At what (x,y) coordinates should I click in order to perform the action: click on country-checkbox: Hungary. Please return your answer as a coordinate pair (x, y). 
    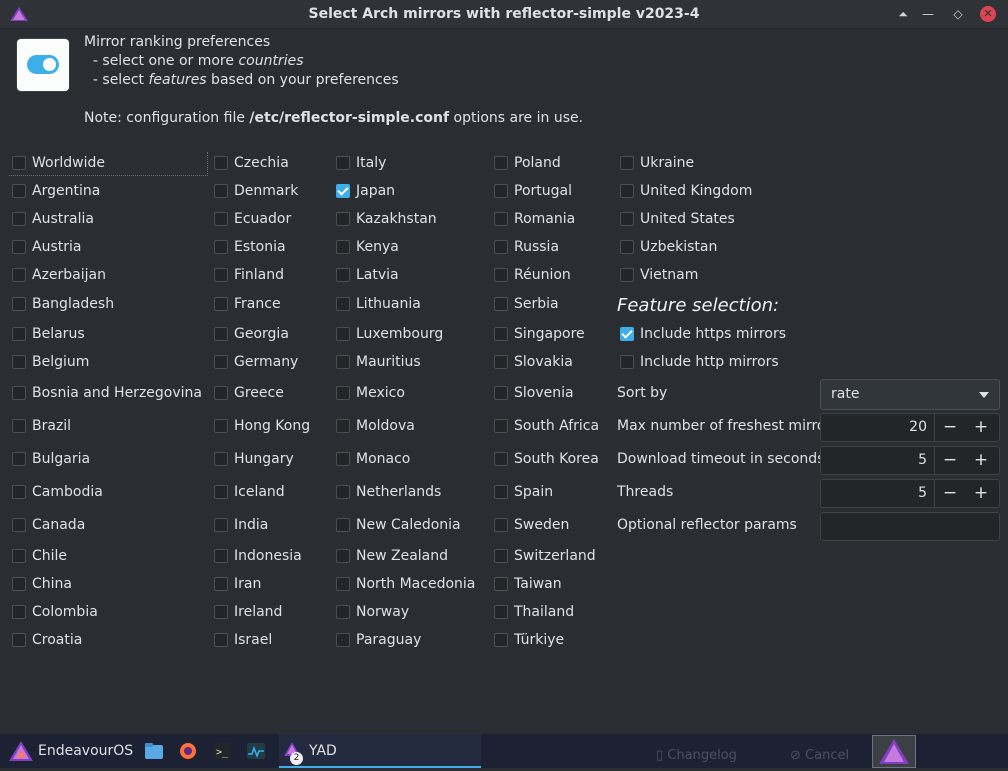
    Looking at the image, I should click on (254, 459).